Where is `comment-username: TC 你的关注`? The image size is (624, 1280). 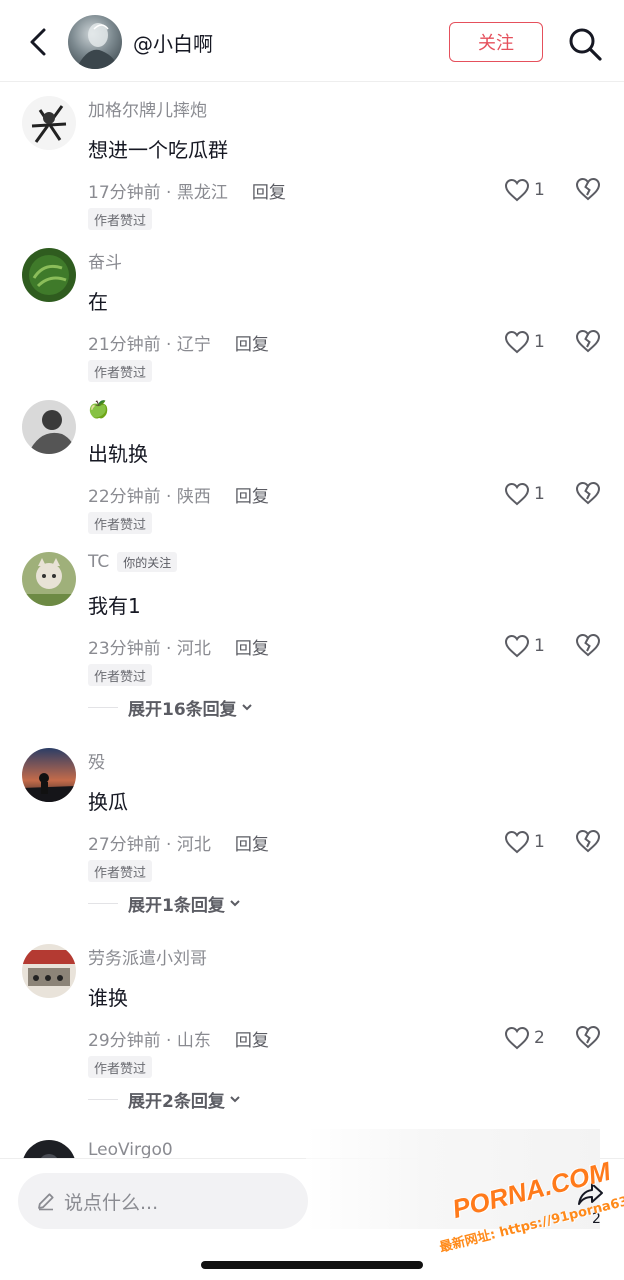
comment-username: TC 你的关注 is located at coordinates (133, 562).